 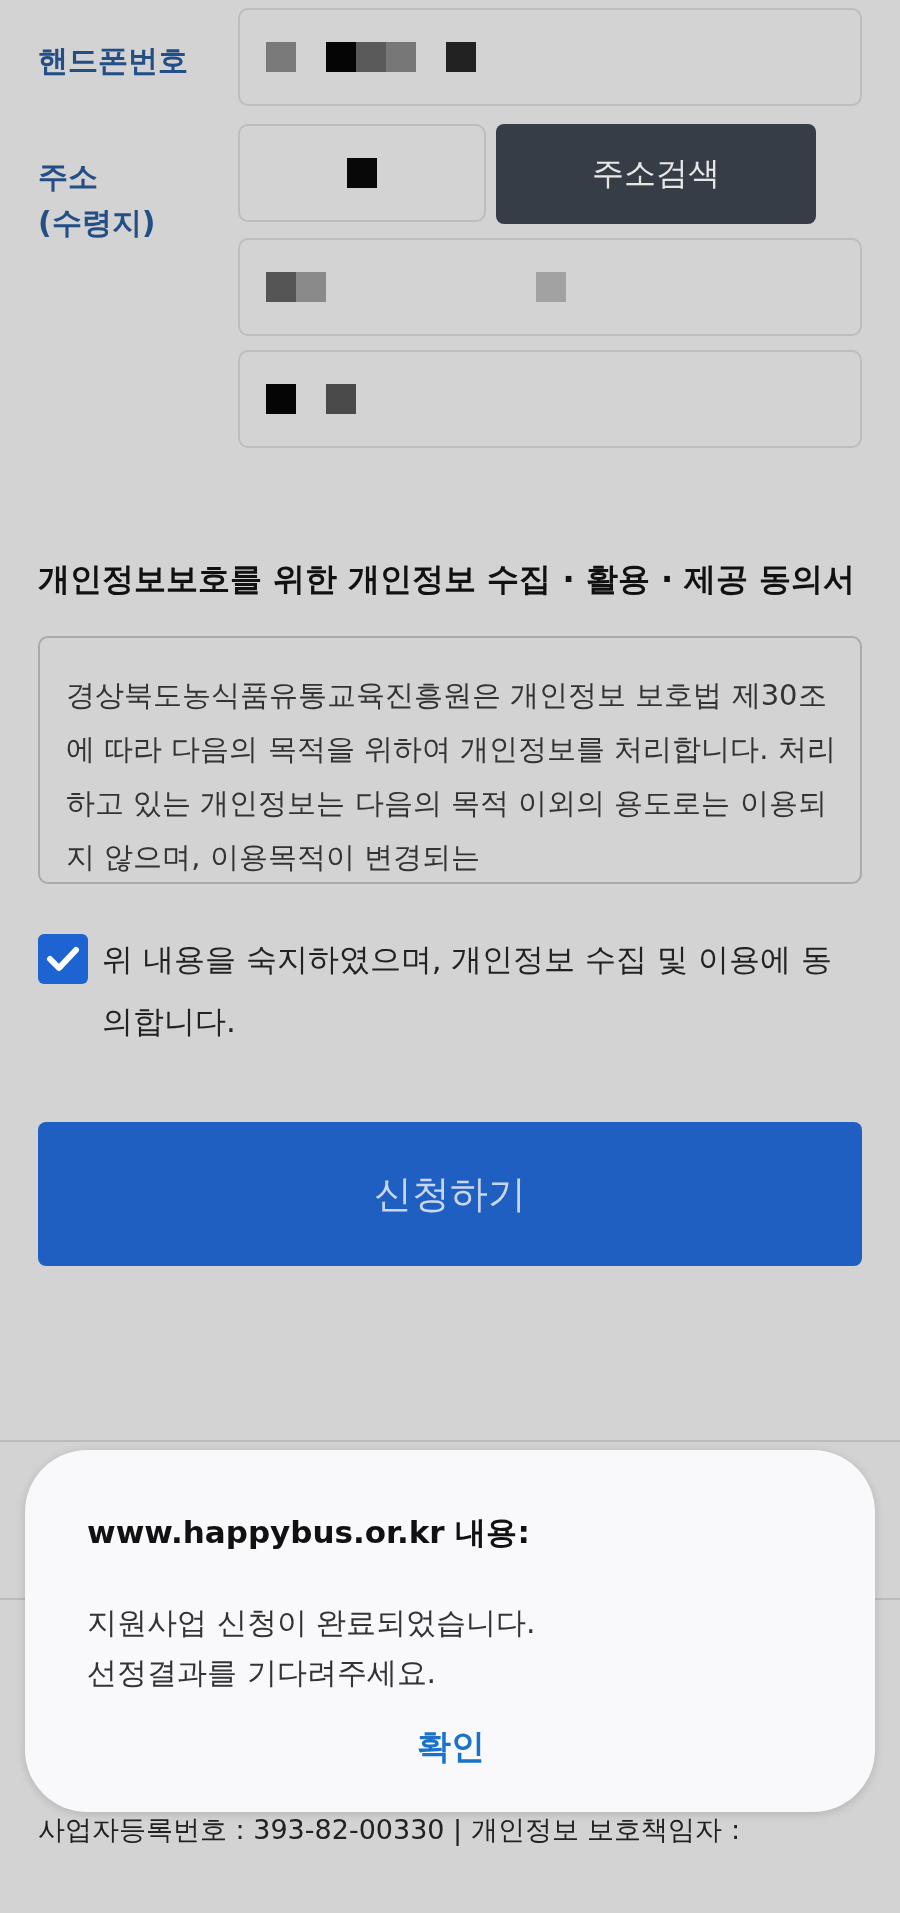 I want to click on field-label: 주소 (수령지), so click(x=97, y=200).